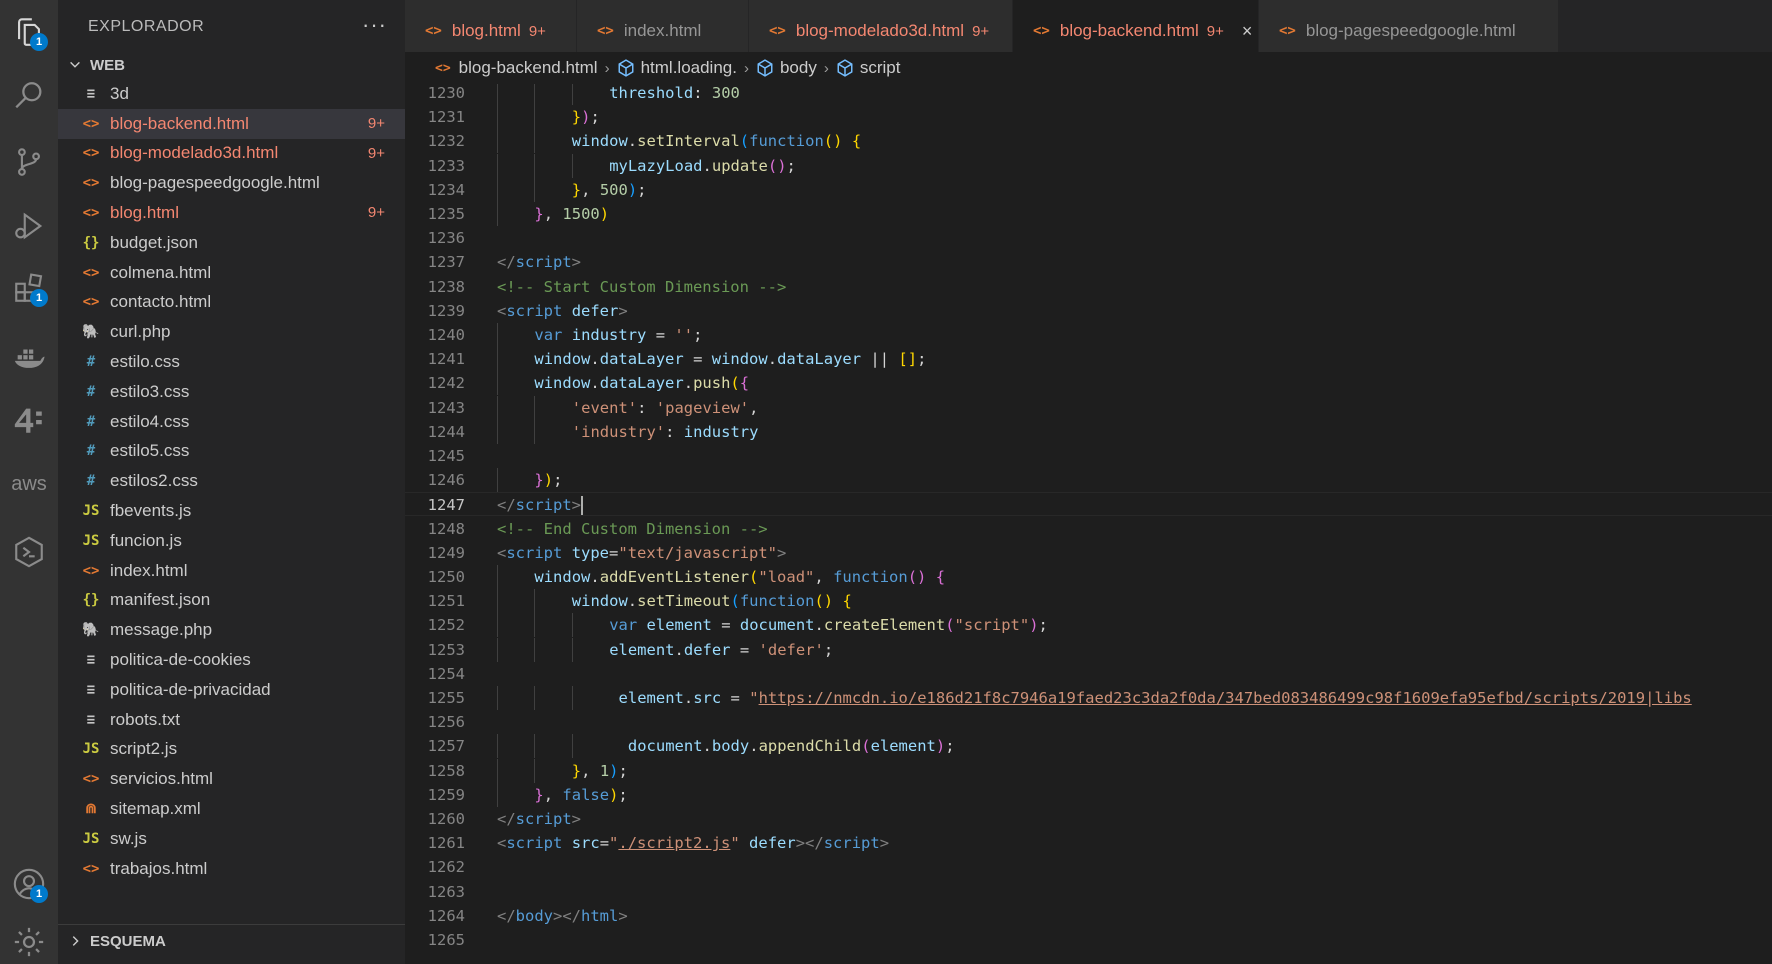 The width and height of the screenshot is (1772, 964). Describe the element at coordinates (1088, 287) in the screenshot. I see `code-line: 1238 <!-- Start Custom Dimension -->` at that location.